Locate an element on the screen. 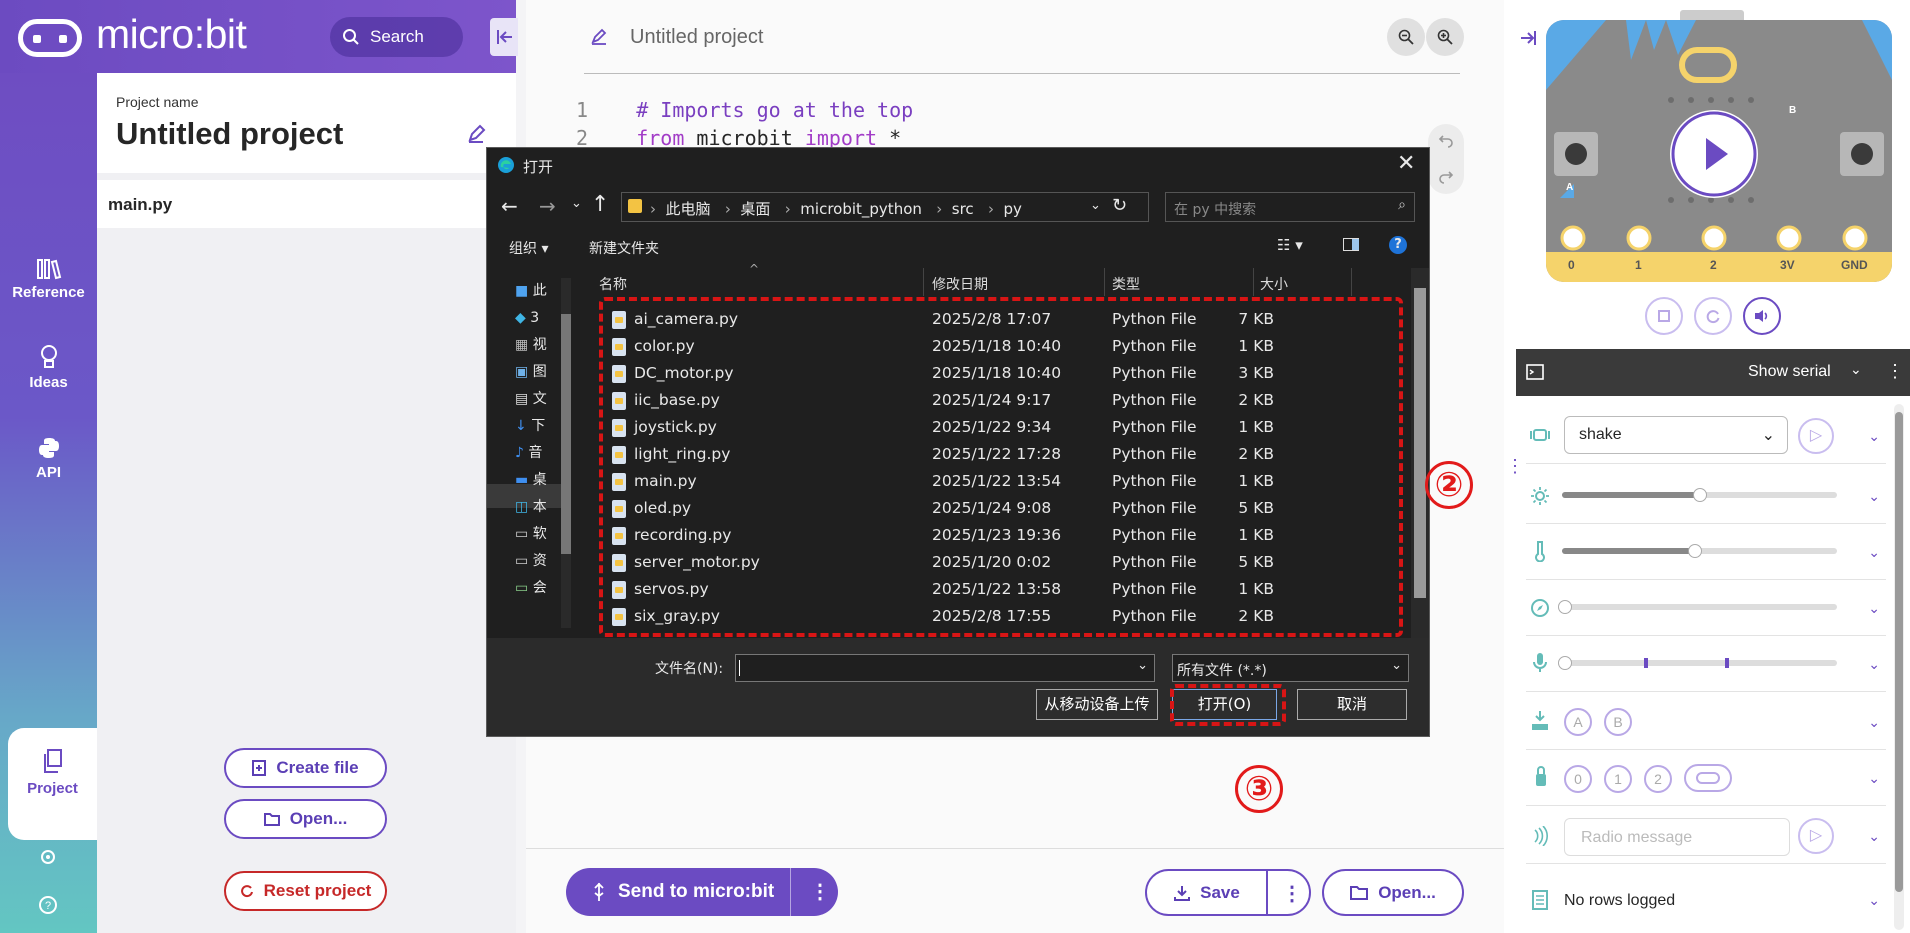 The image size is (1910, 933). threshold-marker-low is located at coordinates (1646, 663).